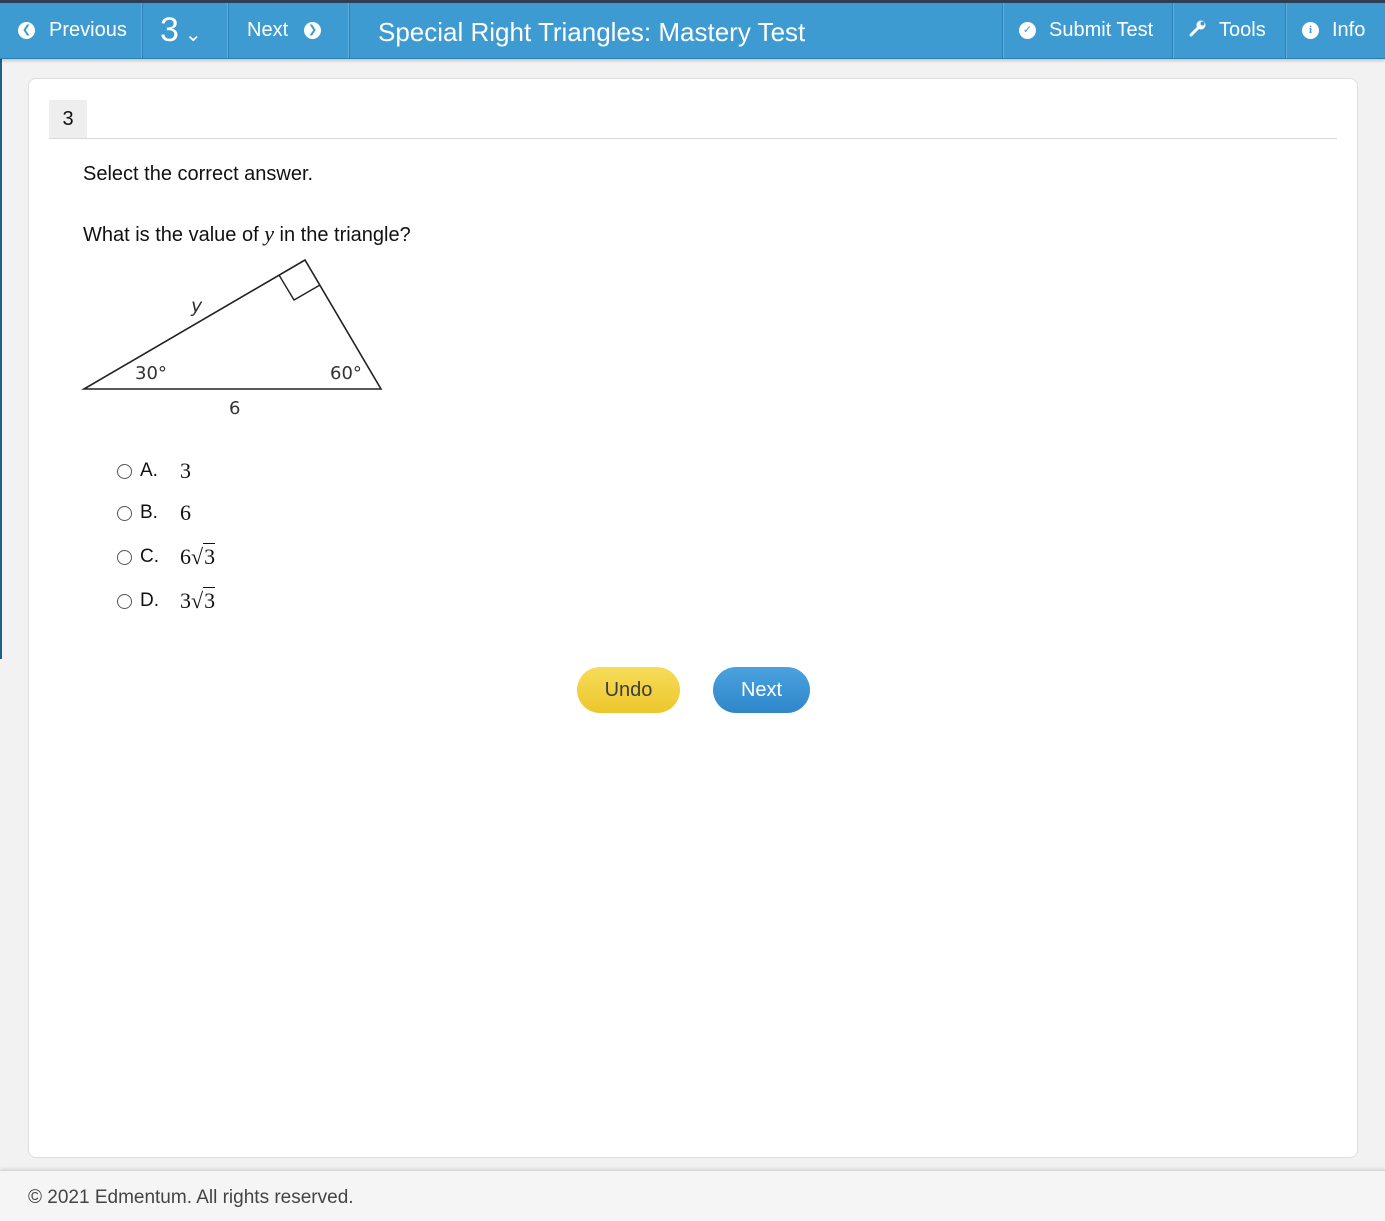 The height and width of the screenshot is (1221, 1385). I want to click on arrow-right-circle-icon: ❯, so click(313, 30).